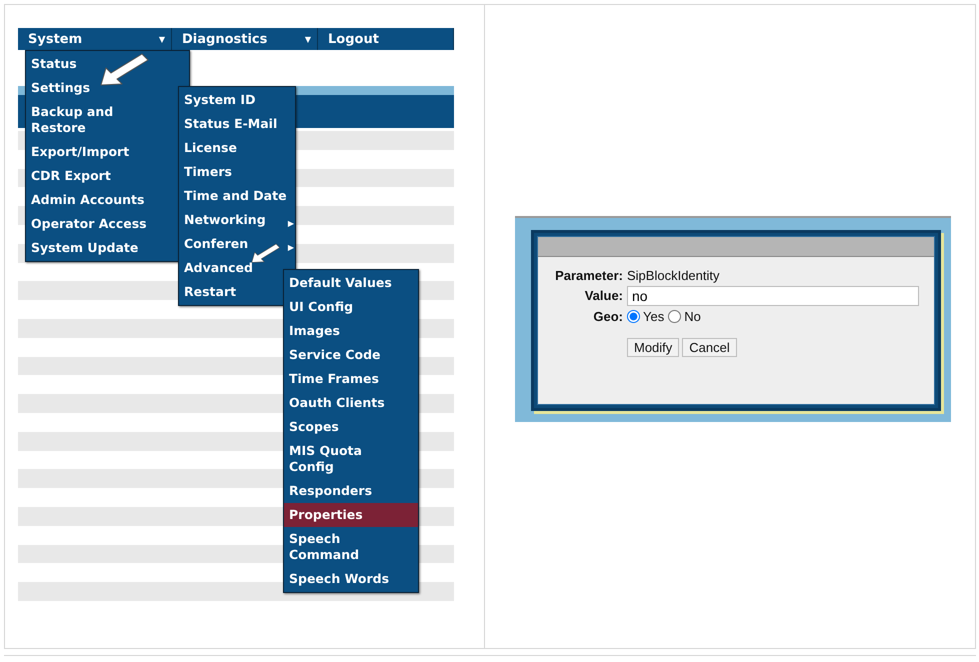 The image size is (979, 662). I want to click on menu-item: Scopes, so click(351, 427).